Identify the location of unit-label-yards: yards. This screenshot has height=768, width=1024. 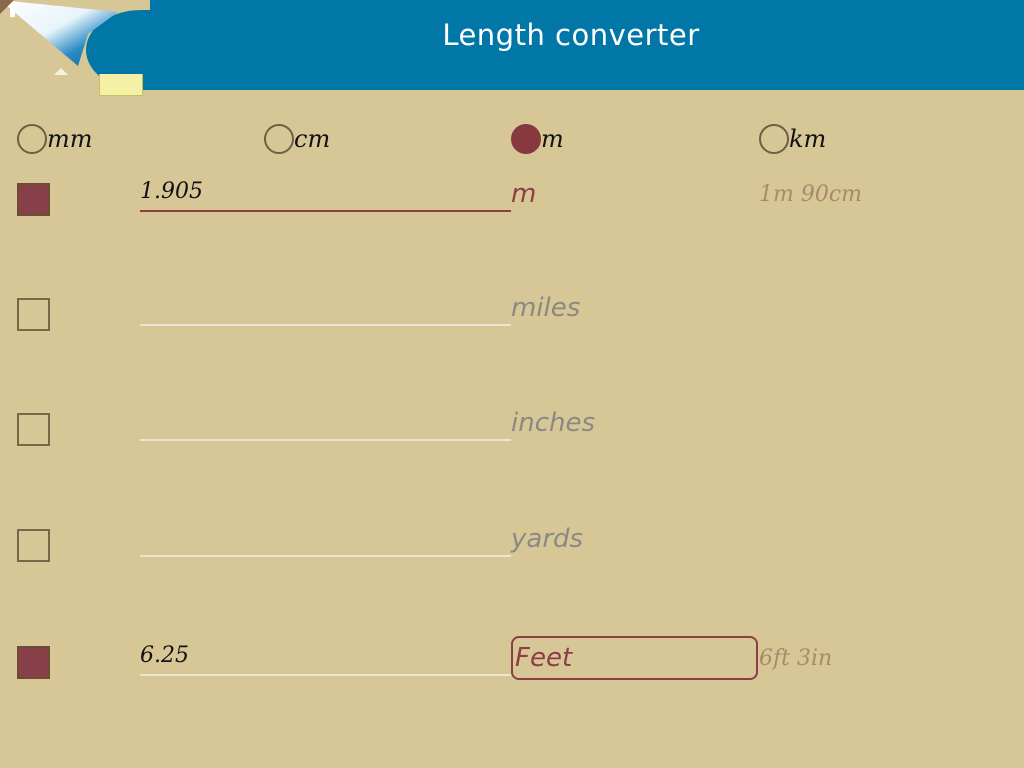
(547, 539).